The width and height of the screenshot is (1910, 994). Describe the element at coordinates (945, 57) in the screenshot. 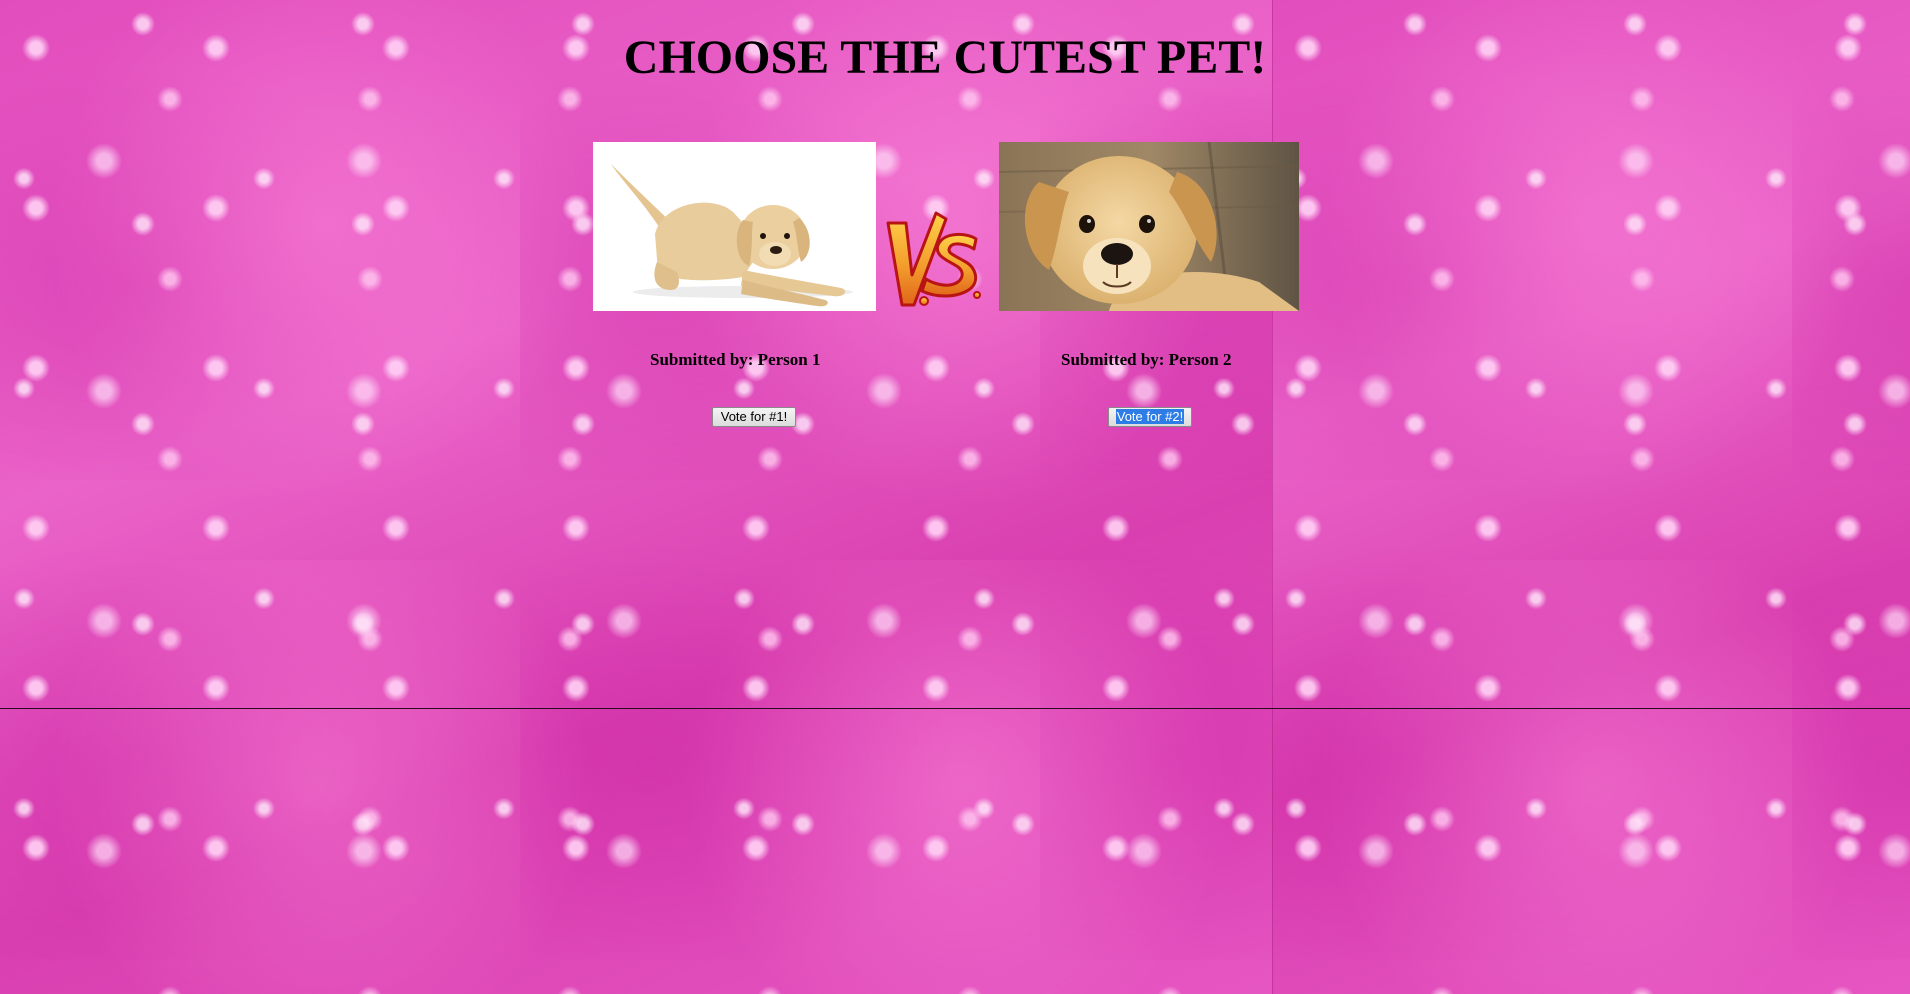

I see `page-title: CHOOSE THE CUTEST PET!` at that location.